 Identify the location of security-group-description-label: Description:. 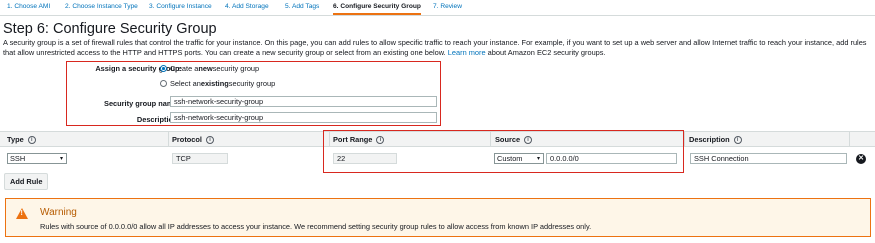
(158, 119).